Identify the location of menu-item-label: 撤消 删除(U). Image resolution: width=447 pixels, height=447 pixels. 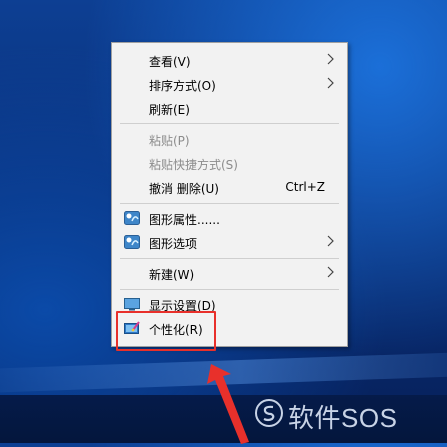
(184, 189).